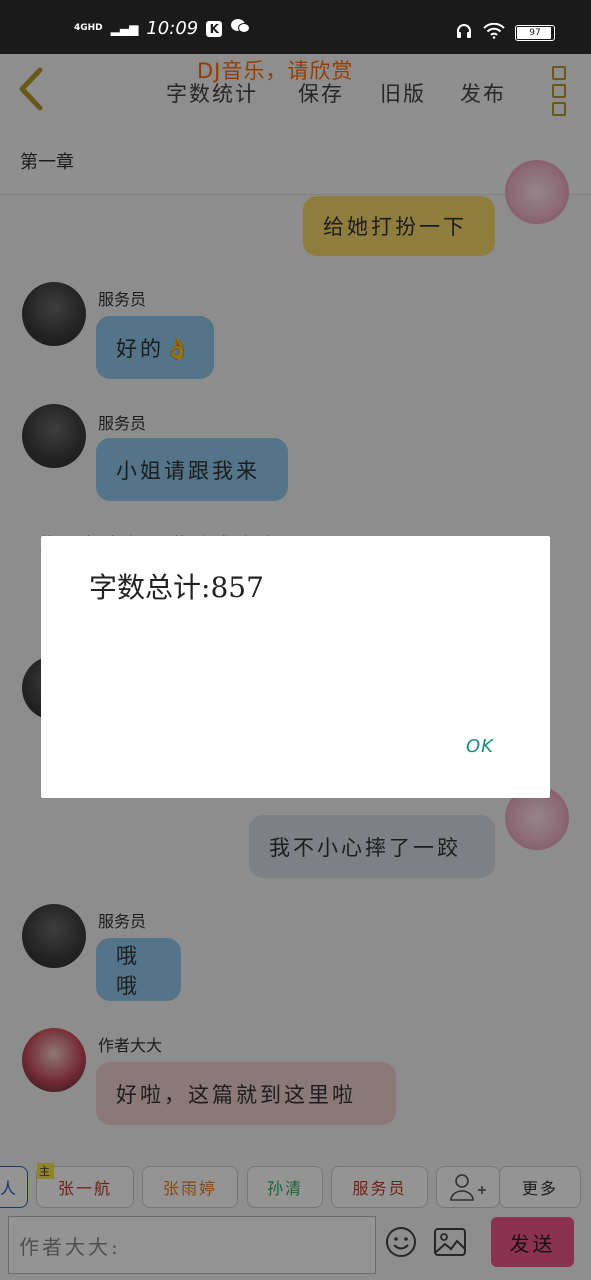 Image resolution: width=591 pixels, height=1280 pixels. Describe the element at coordinates (464, 33) in the screenshot. I see `headphone-icon` at that location.